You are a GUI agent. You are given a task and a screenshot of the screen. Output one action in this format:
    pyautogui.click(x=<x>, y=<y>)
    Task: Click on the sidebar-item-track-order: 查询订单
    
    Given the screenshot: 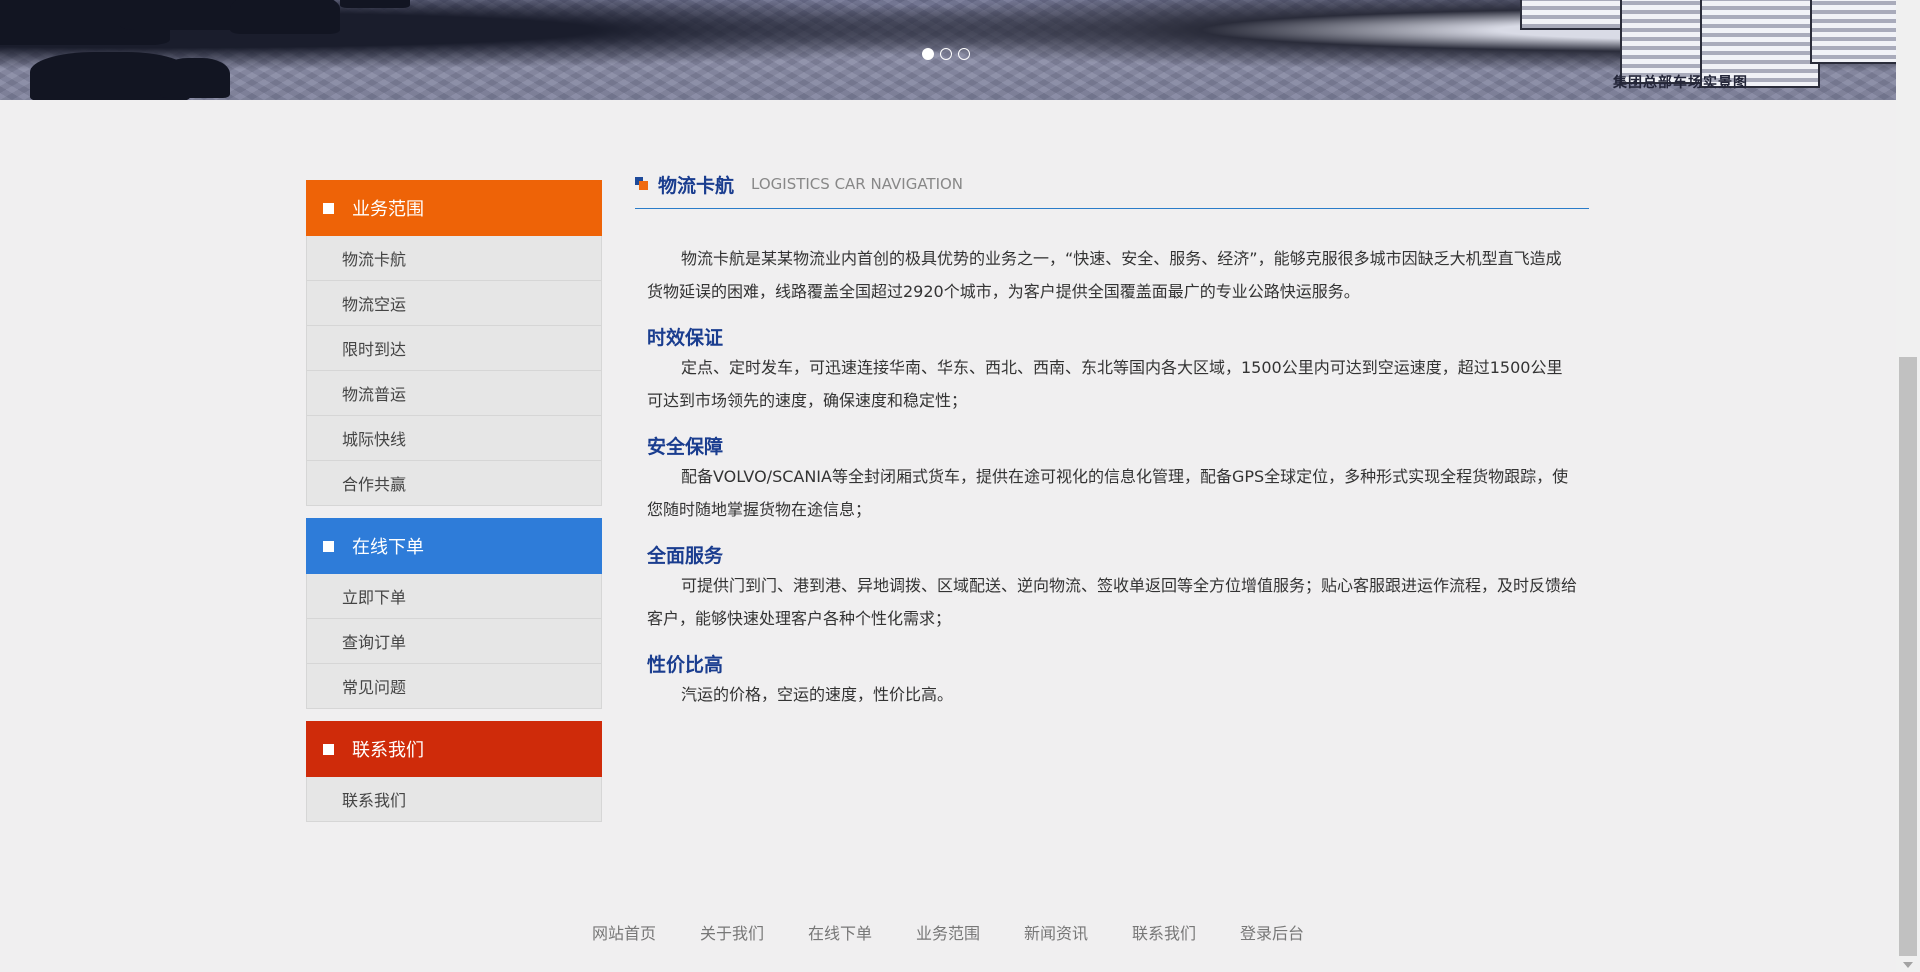 What is the action you would take?
    pyautogui.click(x=454, y=641)
    